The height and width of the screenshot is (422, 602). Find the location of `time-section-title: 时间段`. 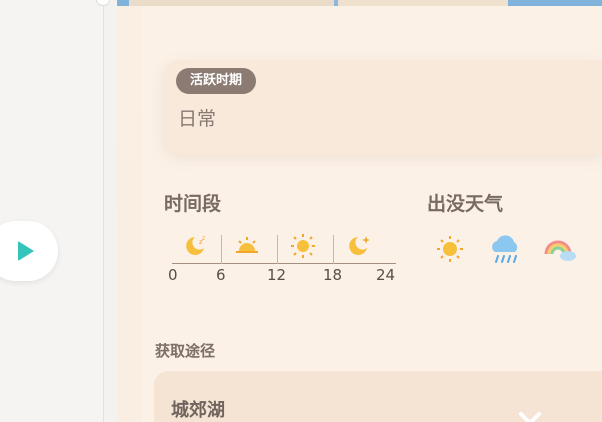

time-section-title: 时间段 is located at coordinates (193, 204).